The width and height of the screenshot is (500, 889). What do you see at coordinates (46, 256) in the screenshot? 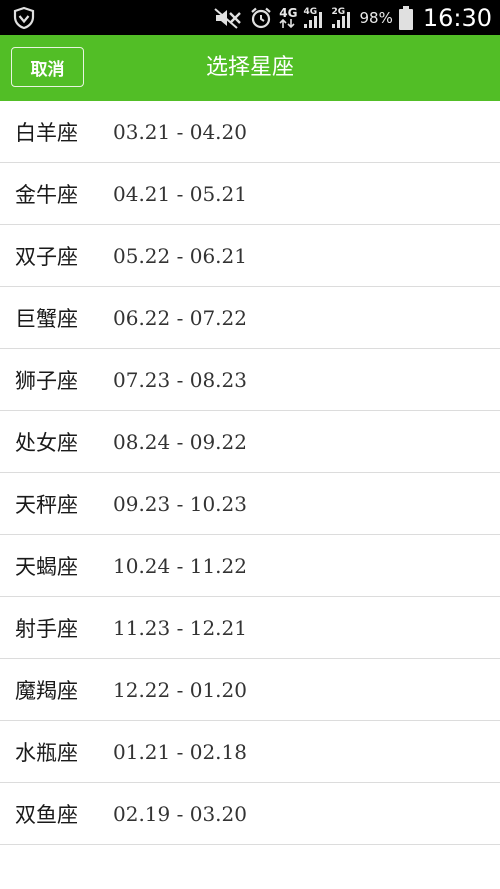
I see `zodiac-name: 双子座` at bounding box center [46, 256].